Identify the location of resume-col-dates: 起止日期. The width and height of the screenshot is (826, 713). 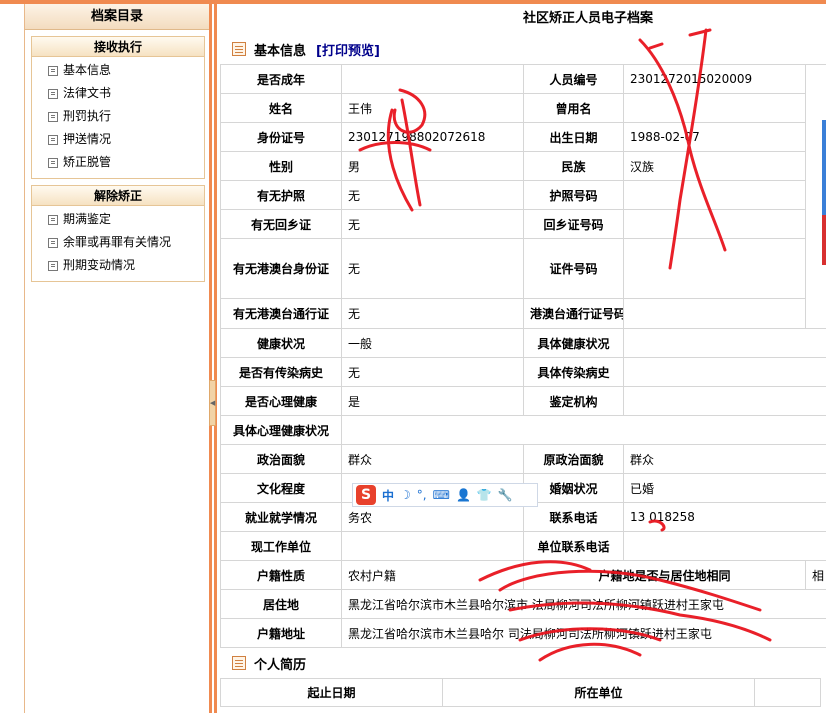
(331, 692).